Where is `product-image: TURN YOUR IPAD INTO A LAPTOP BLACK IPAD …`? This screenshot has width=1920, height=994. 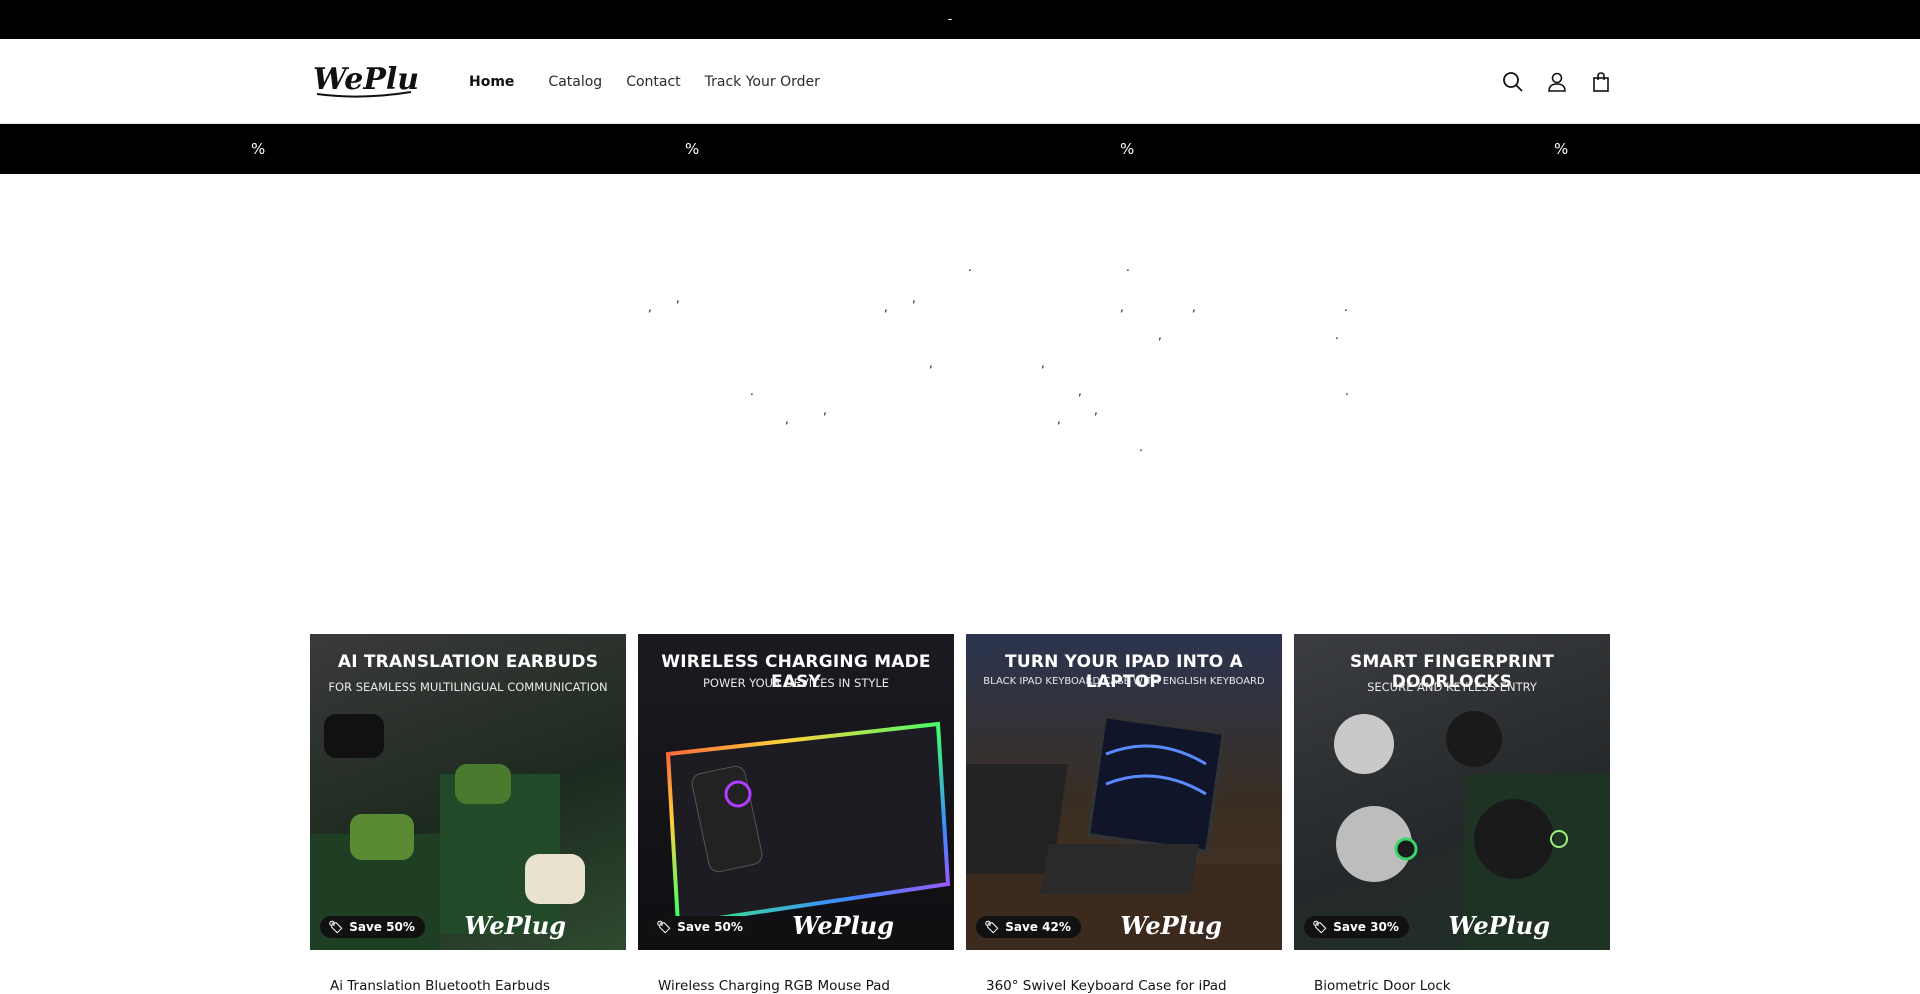
product-image: TURN YOUR IPAD INTO A LAPTOP BLACK IPAD … is located at coordinates (1124, 792).